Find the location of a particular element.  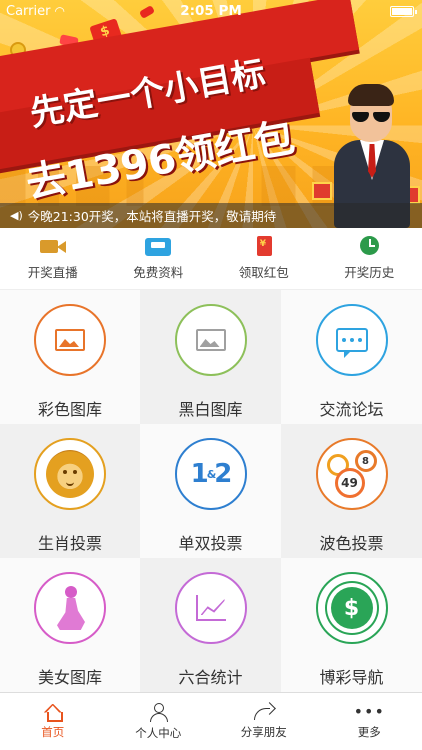

battery-icon is located at coordinates (403, 11).